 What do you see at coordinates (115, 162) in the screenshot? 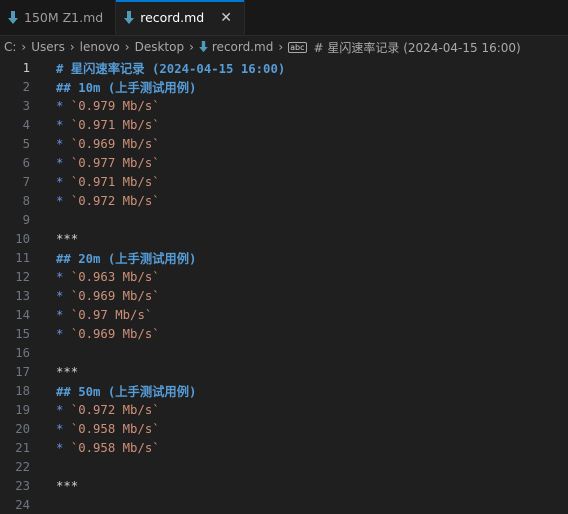
I see `inline-code-value: `0.977 Mb/s`` at bounding box center [115, 162].